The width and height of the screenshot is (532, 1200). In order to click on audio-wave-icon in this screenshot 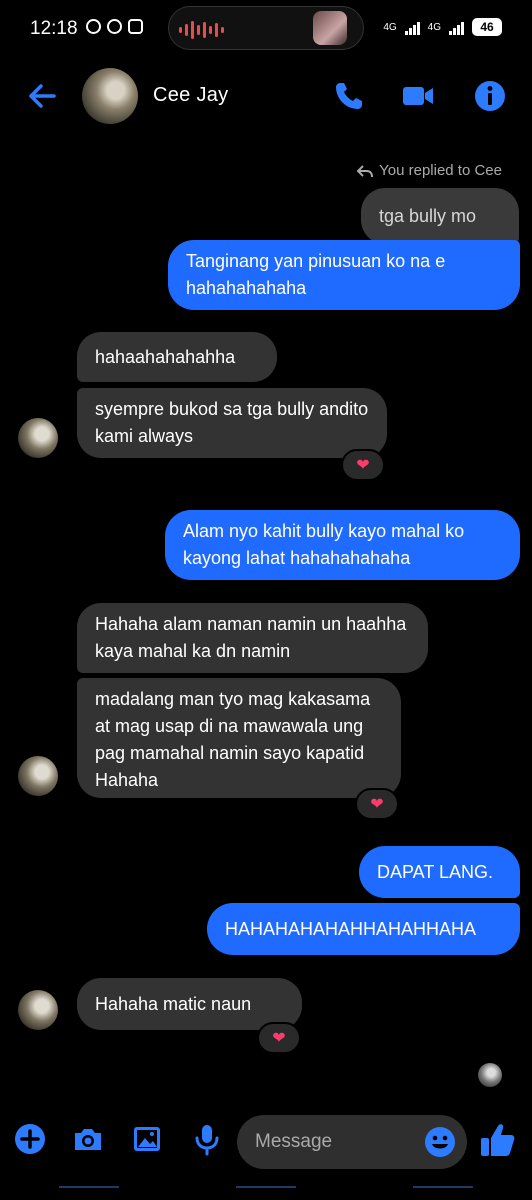, I will do `click(201, 30)`.